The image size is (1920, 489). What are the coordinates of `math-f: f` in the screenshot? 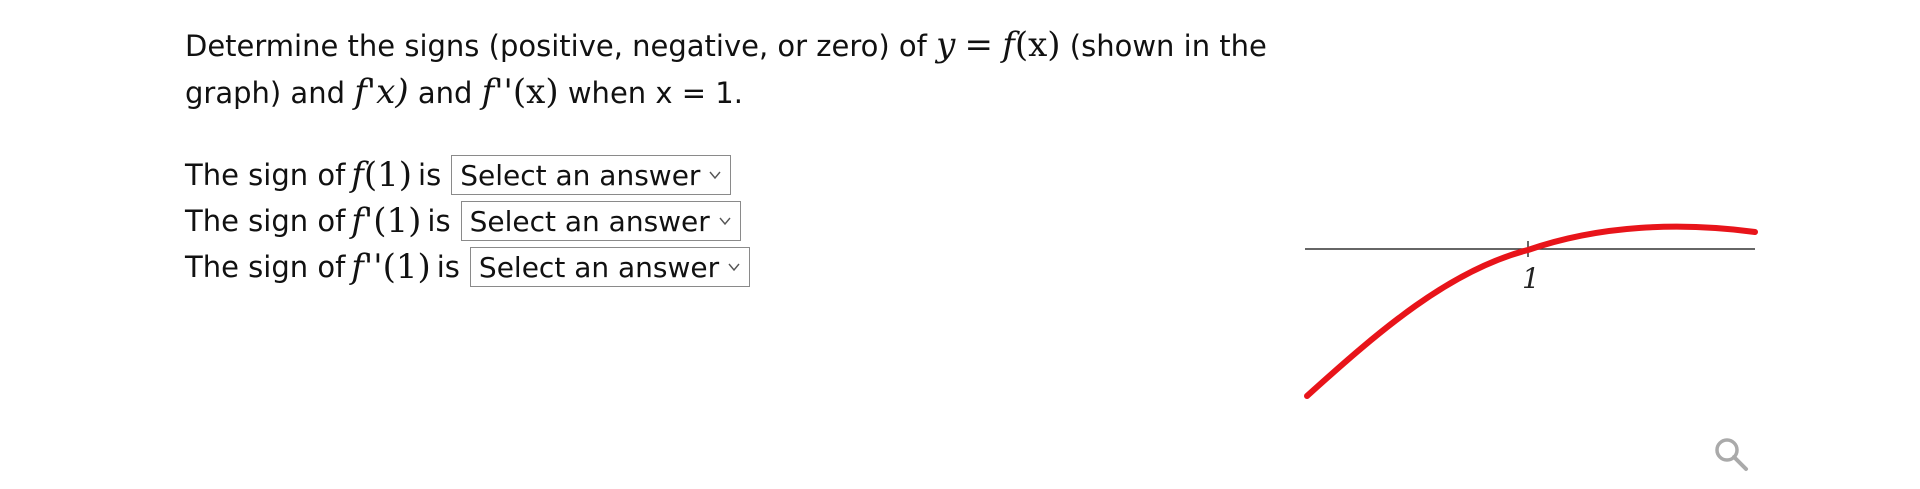 It's located at (1008, 45).